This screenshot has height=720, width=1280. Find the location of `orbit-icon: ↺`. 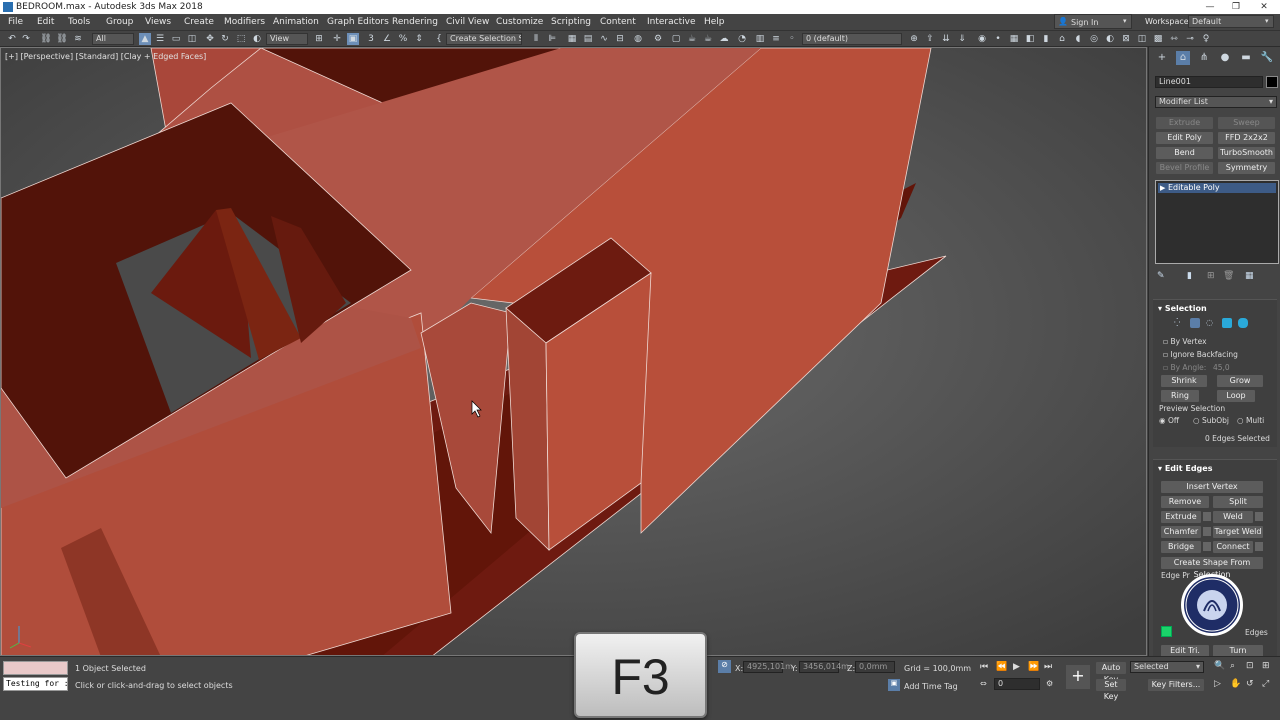

orbit-icon: ↺ is located at coordinates (1250, 684).